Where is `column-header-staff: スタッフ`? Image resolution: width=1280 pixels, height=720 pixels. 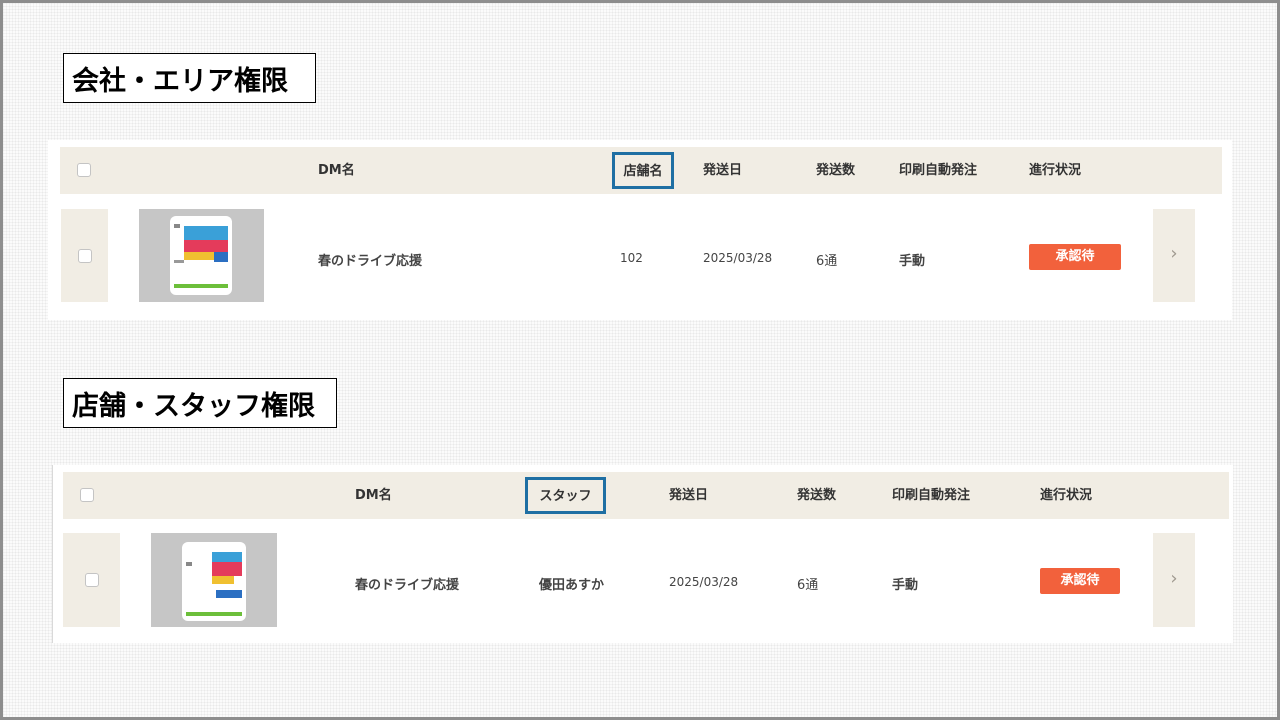 column-header-staff: スタッフ is located at coordinates (565, 495).